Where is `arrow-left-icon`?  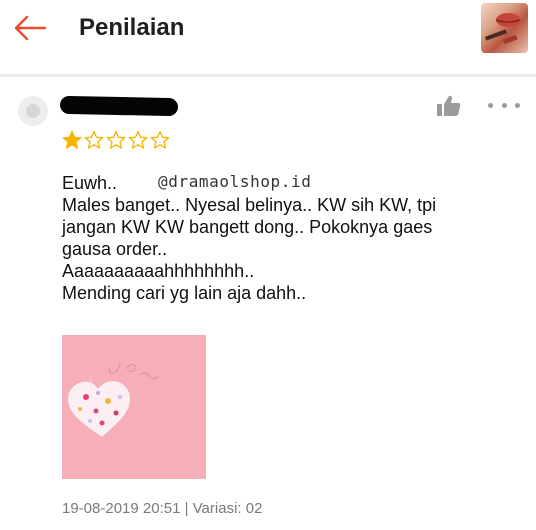 arrow-left-icon is located at coordinates (30, 28).